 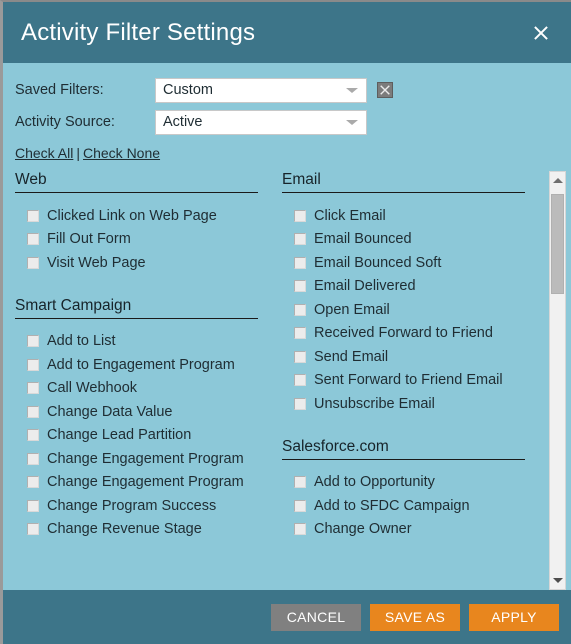 I want to click on activity-checkbox-label: Received Forward to Friend, so click(x=403, y=333).